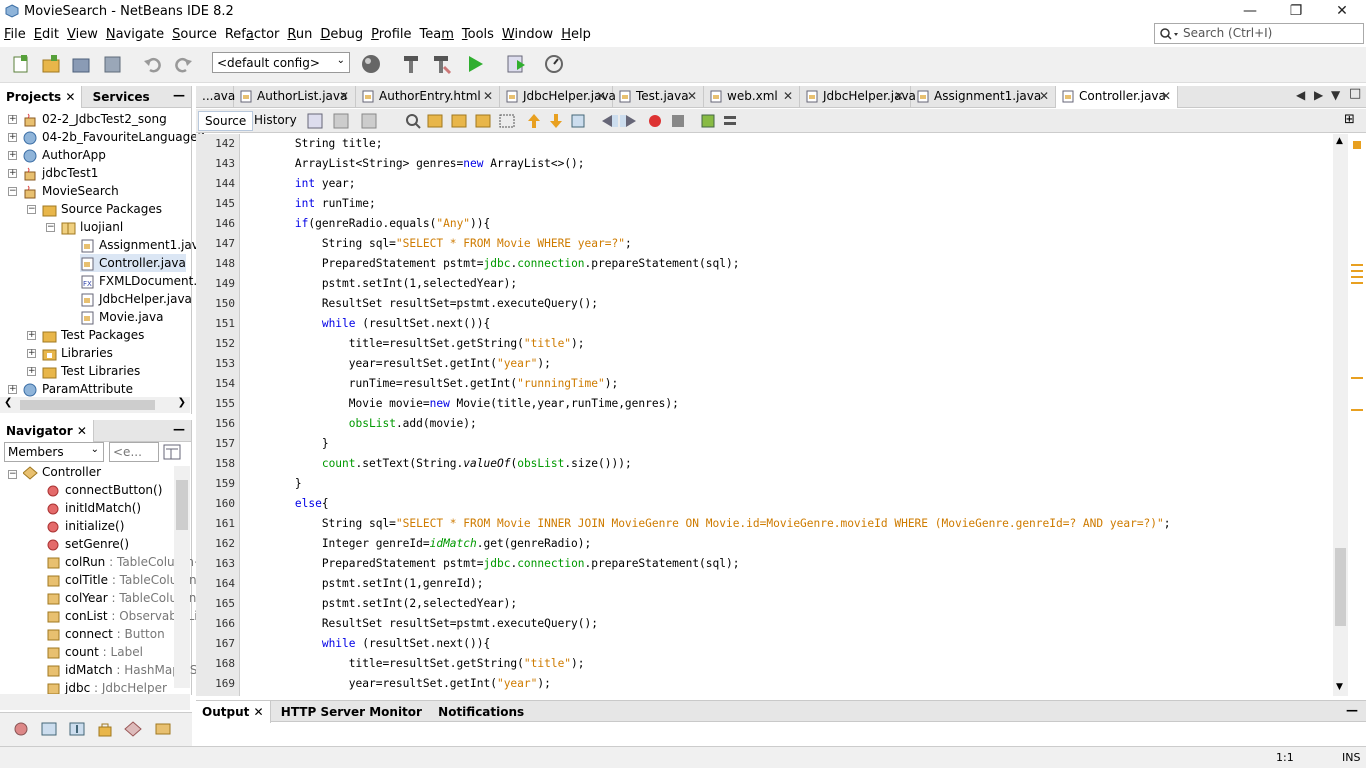 The image size is (1366, 768). Describe the element at coordinates (60, 173) in the screenshot. I see `project-tree-item: jdbcTest1` at that location.